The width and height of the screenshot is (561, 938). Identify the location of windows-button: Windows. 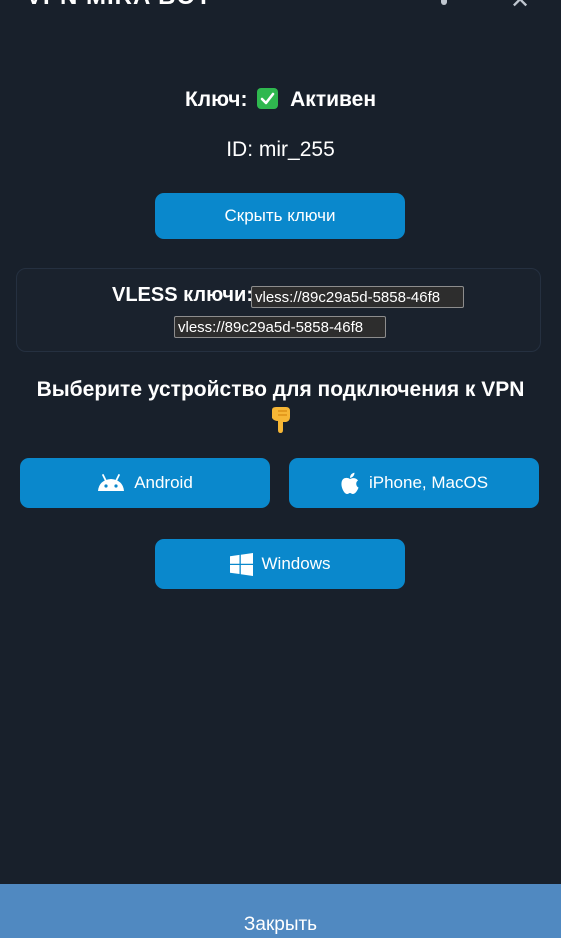
(280, 564).